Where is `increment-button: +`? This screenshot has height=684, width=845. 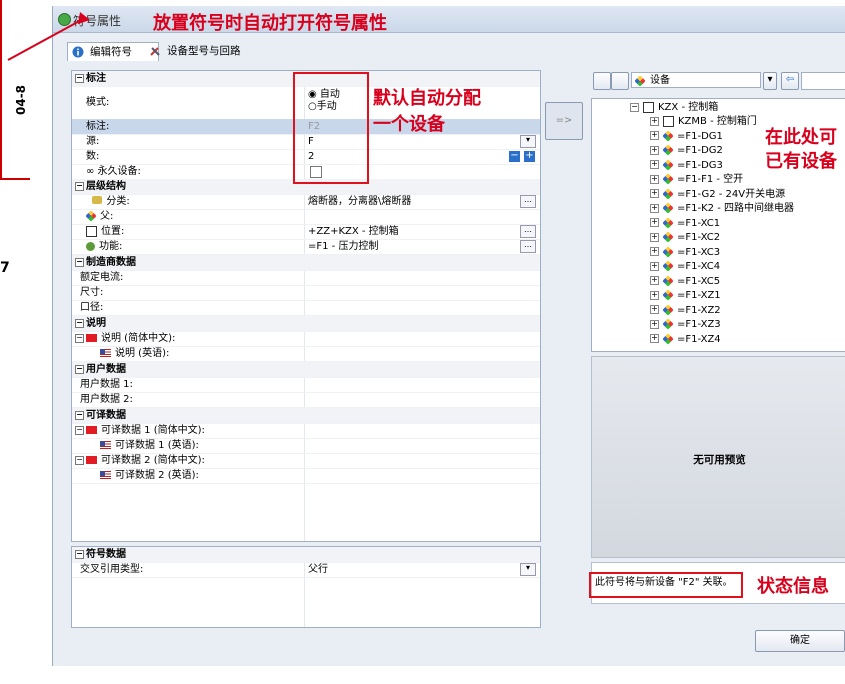
increment-button: + is located at coordinates (529, 156).